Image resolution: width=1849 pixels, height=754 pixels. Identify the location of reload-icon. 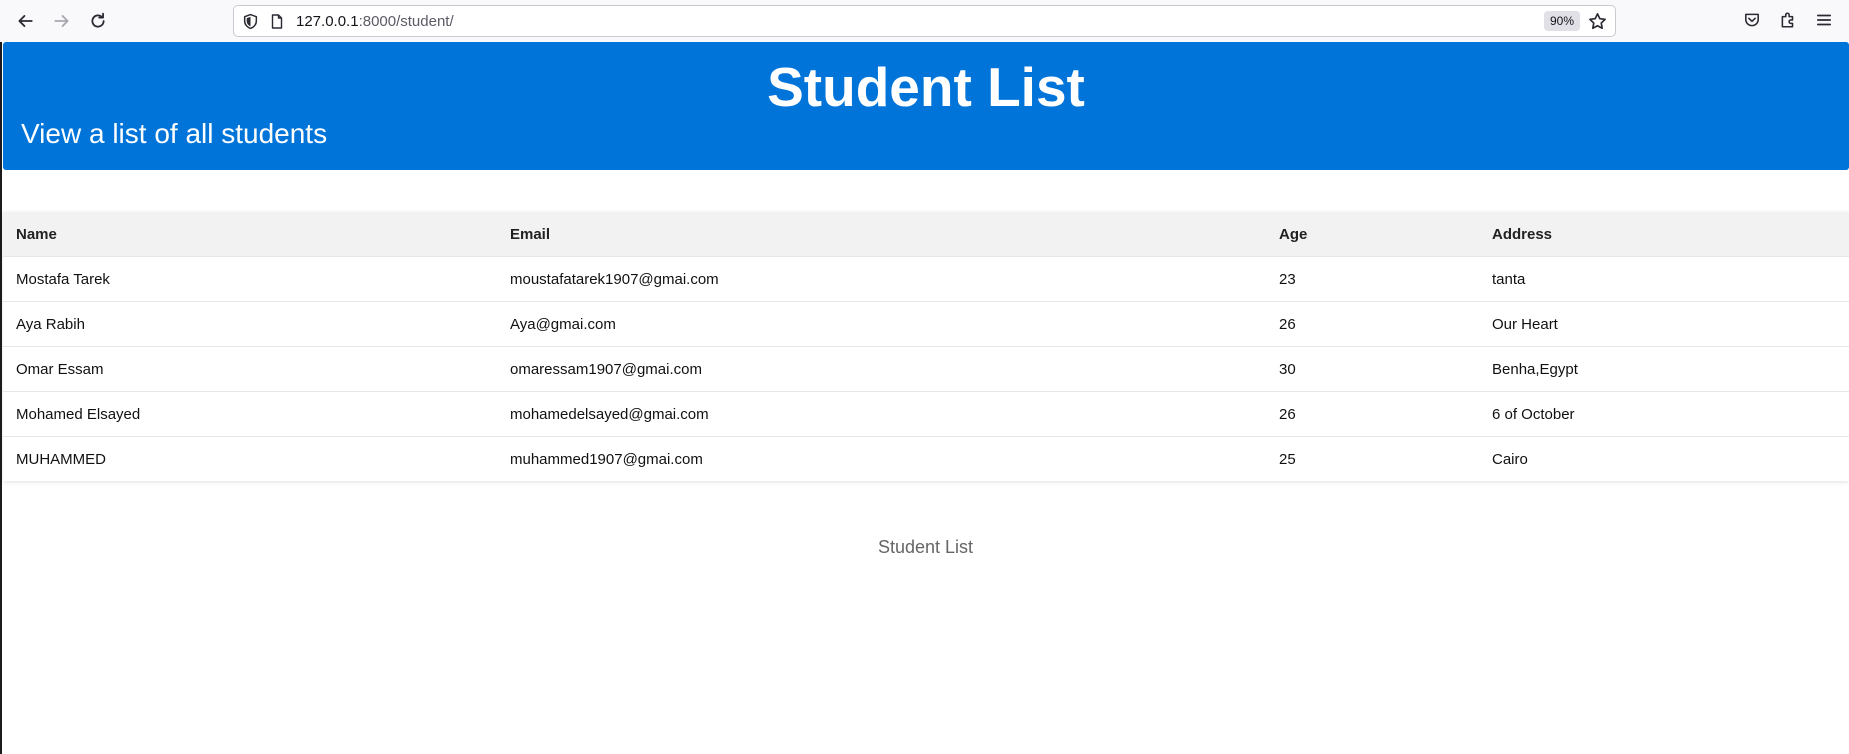
(98, 20).